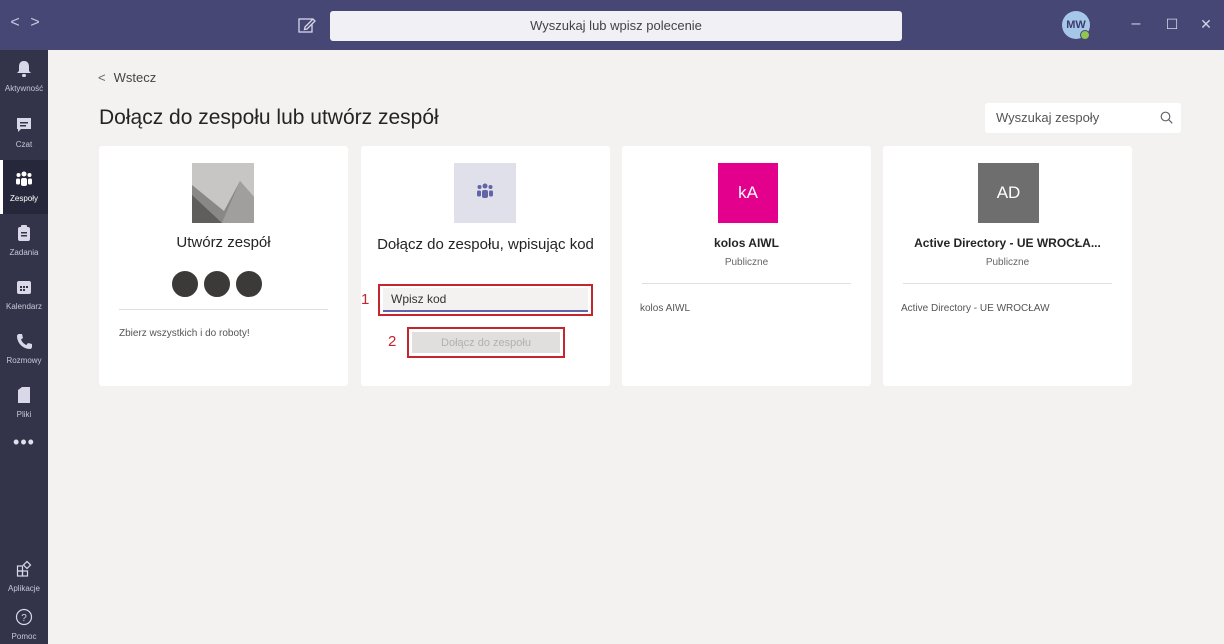 The image size is (1224, 644). What do you see at coordinates (23, 198) in the screenshot?
I see `rail-label: Zespoły` at bounding box center [23, 198].